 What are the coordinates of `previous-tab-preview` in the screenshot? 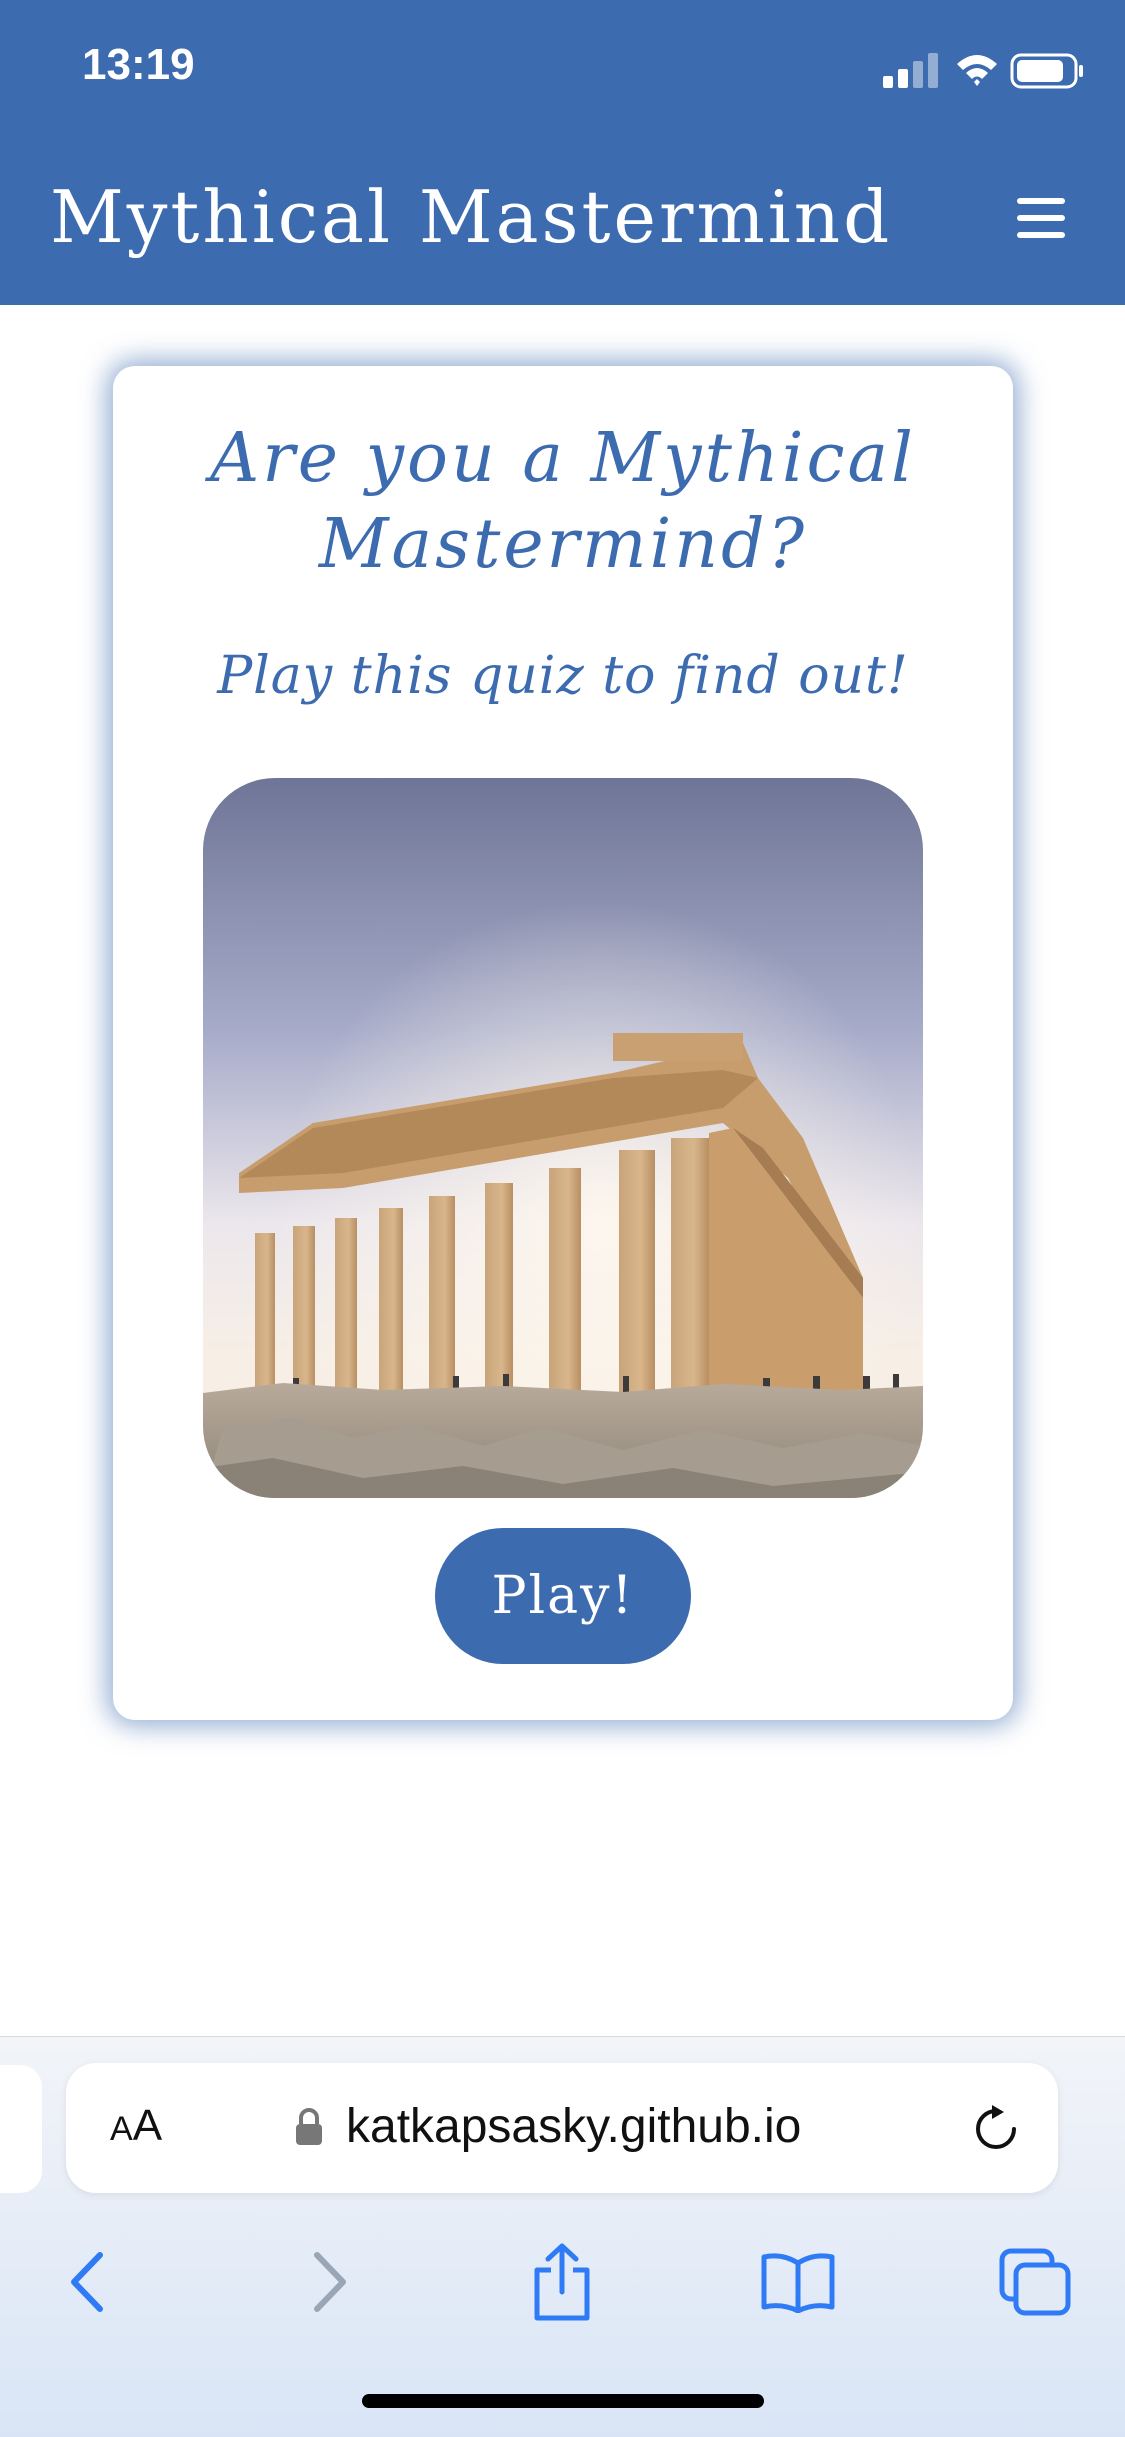 It's located at (21, 2129).